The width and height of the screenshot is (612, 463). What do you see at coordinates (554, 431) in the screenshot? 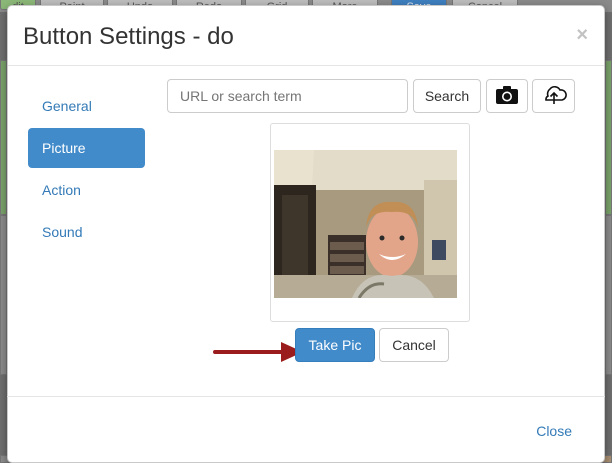
I see `close-button: Close` at bounding box center [554, 431].